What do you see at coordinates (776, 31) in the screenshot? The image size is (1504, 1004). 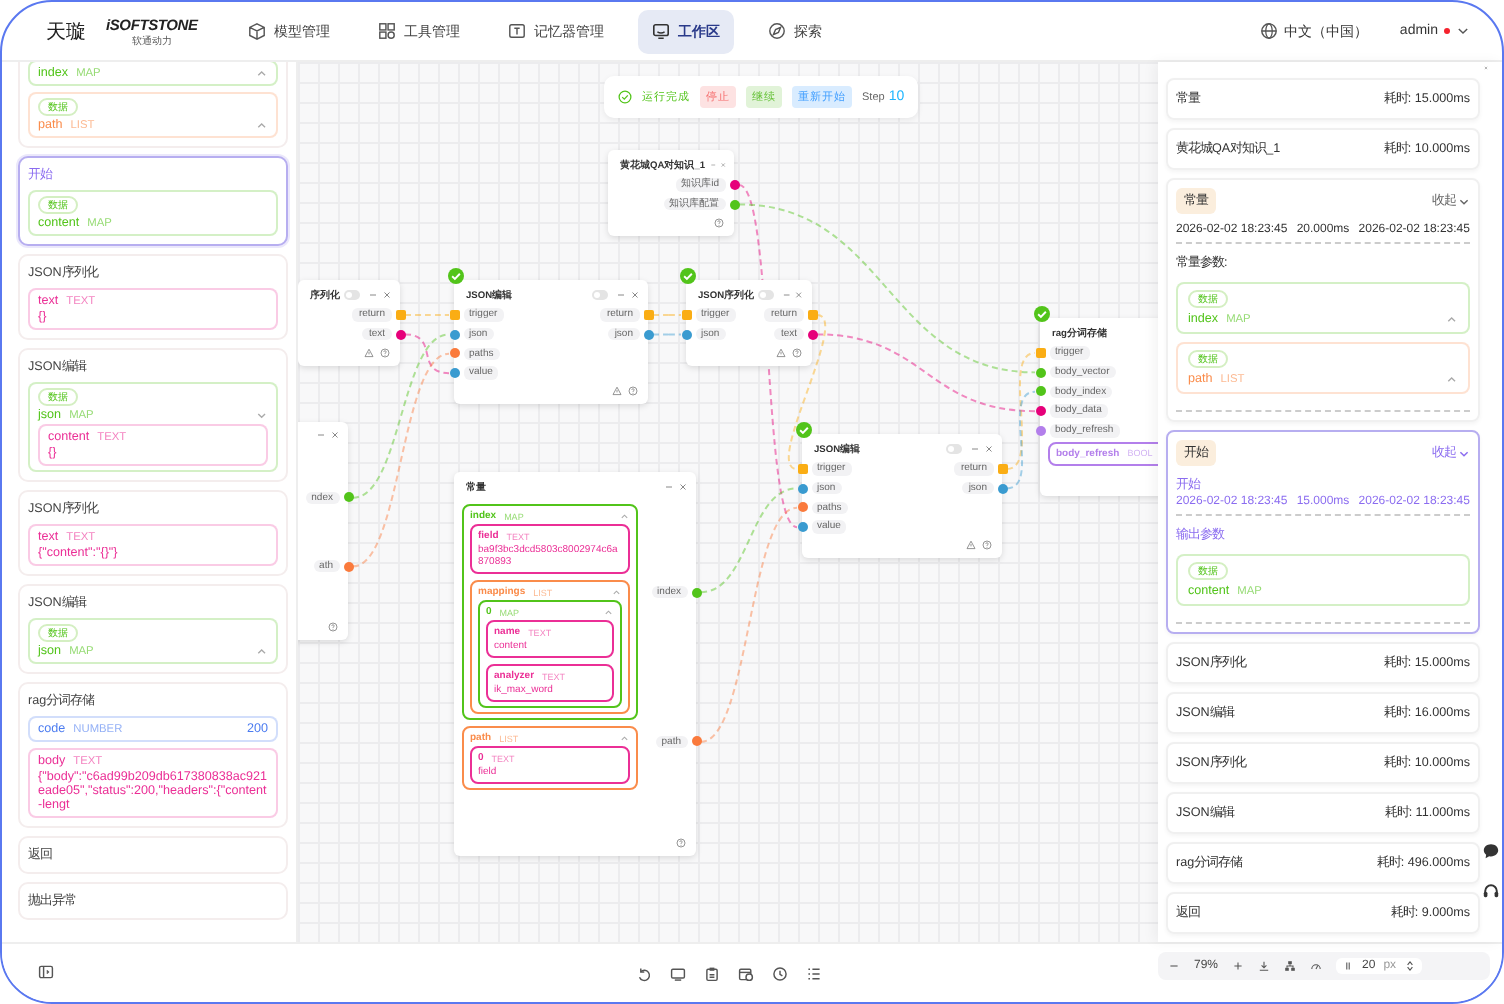 I see `compass-icon` at bounding box center [776, 31].